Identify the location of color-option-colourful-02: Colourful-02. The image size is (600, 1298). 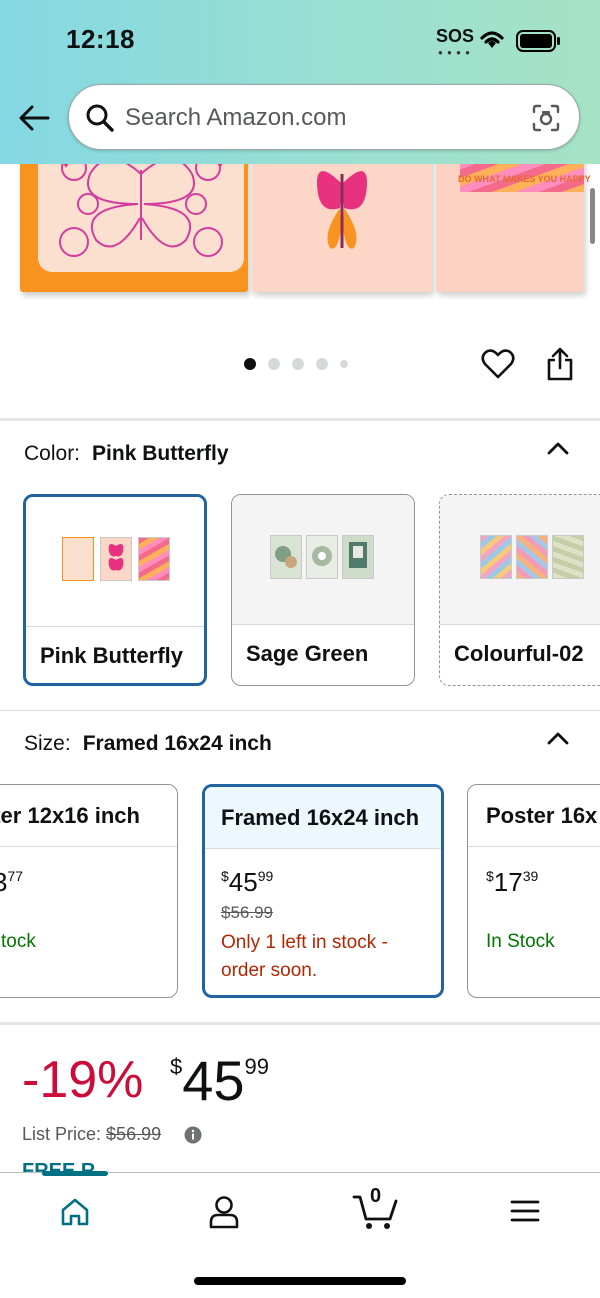
(519, 590).